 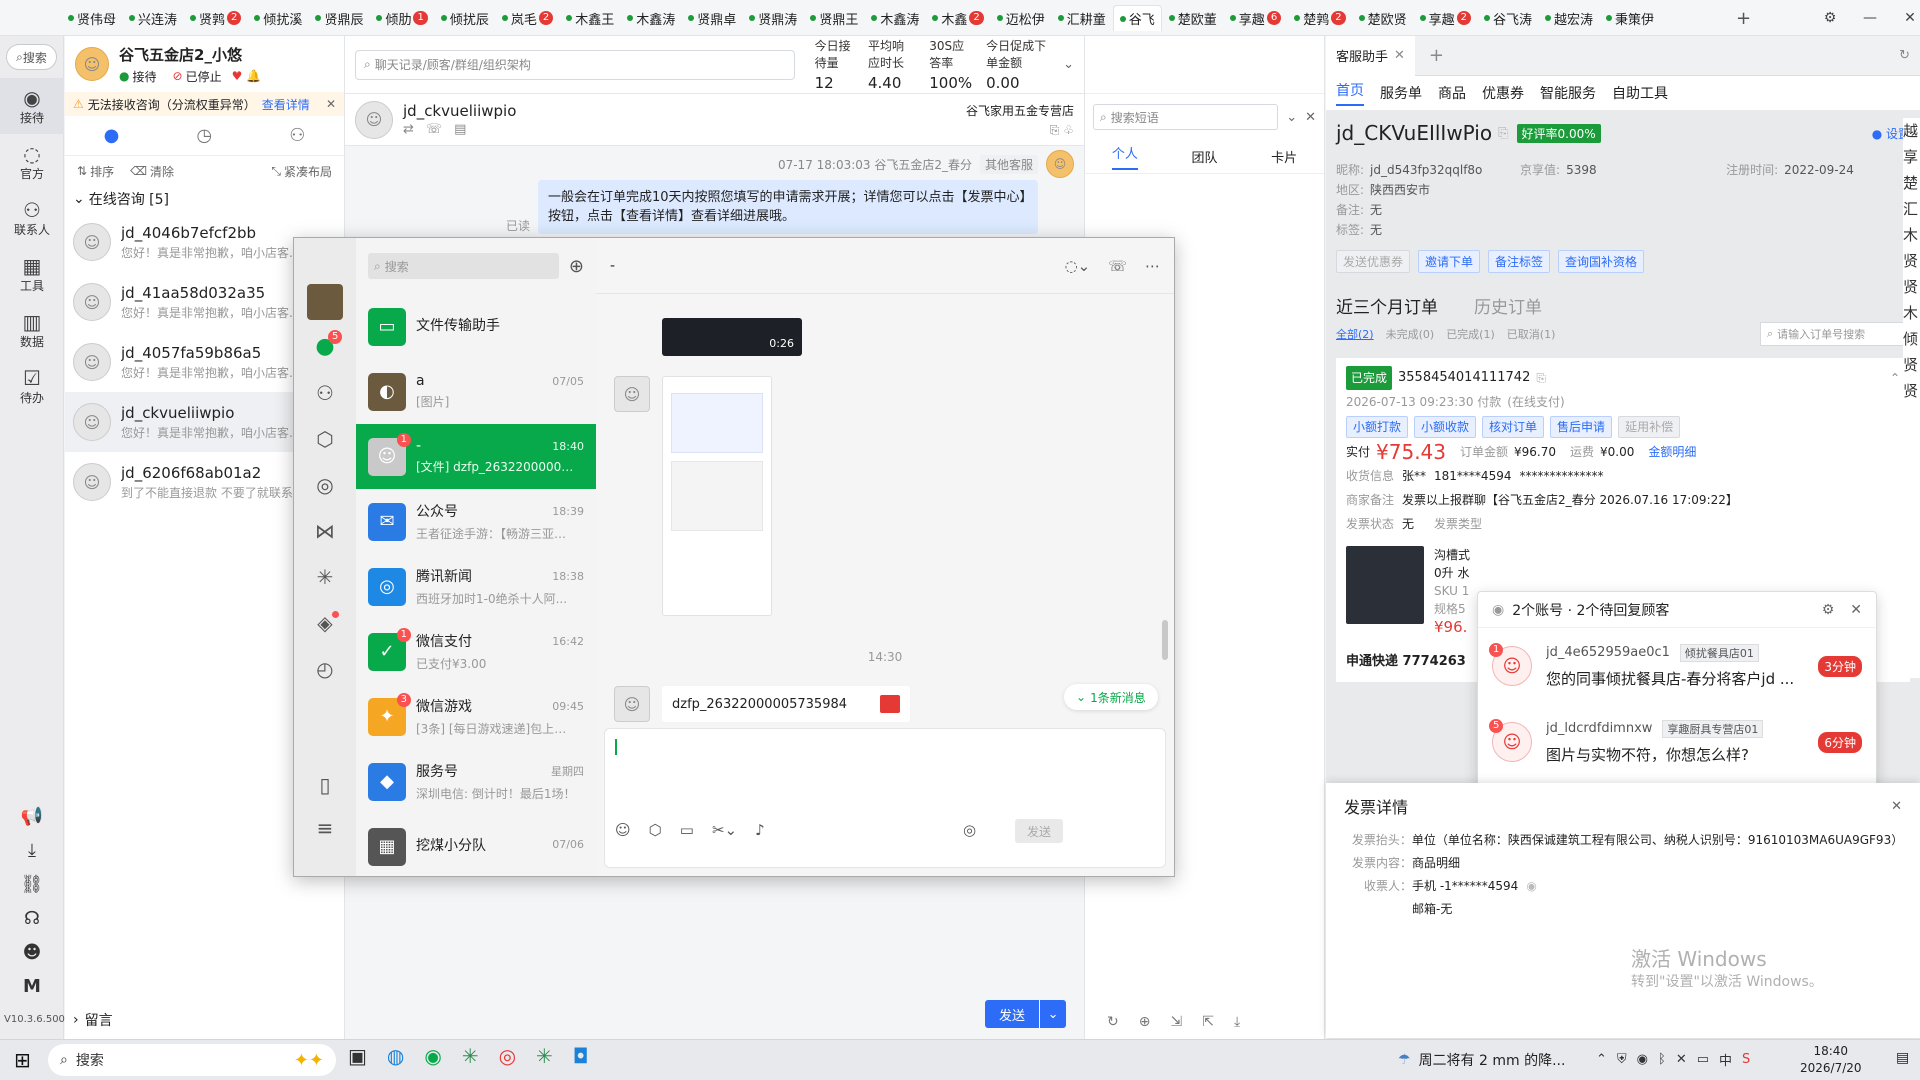 What do you see at coordinates (1383, 18) in the screenshot?
I see `shop-tab: 楚欧贤` at bounding box center [1383, 18].